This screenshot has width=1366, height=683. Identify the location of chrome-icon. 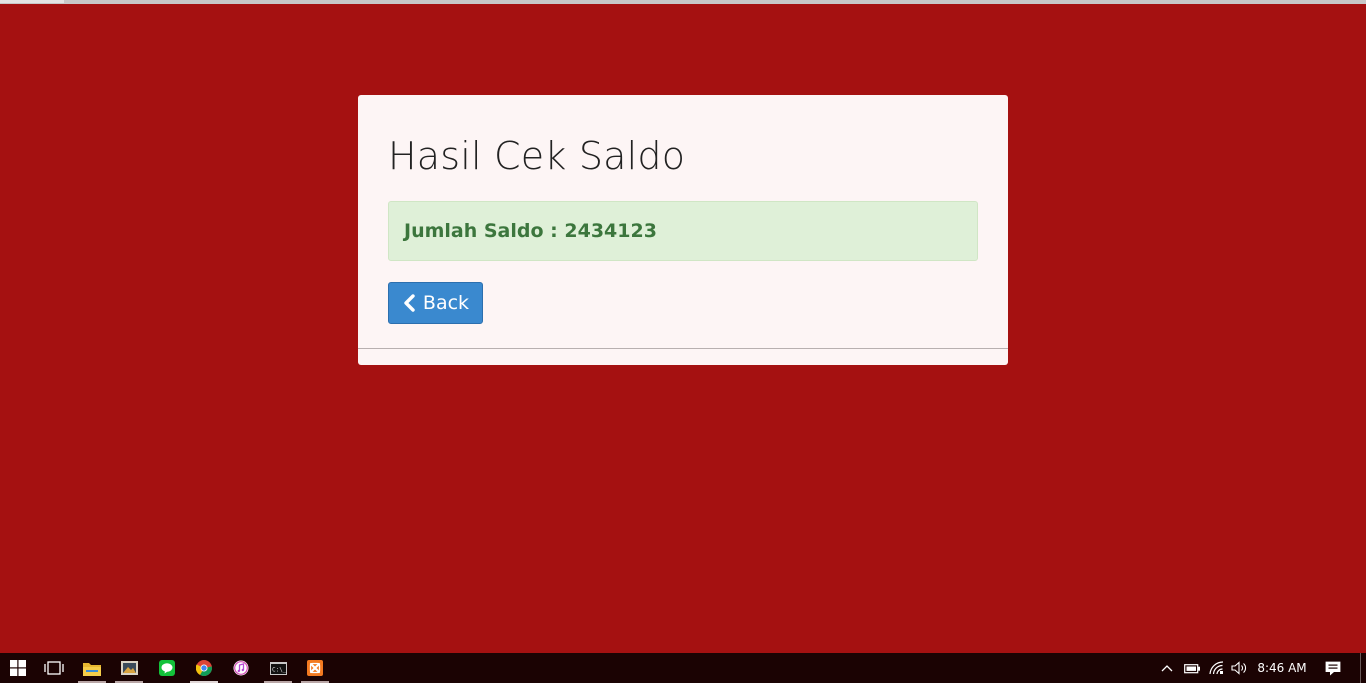
(204, 668).